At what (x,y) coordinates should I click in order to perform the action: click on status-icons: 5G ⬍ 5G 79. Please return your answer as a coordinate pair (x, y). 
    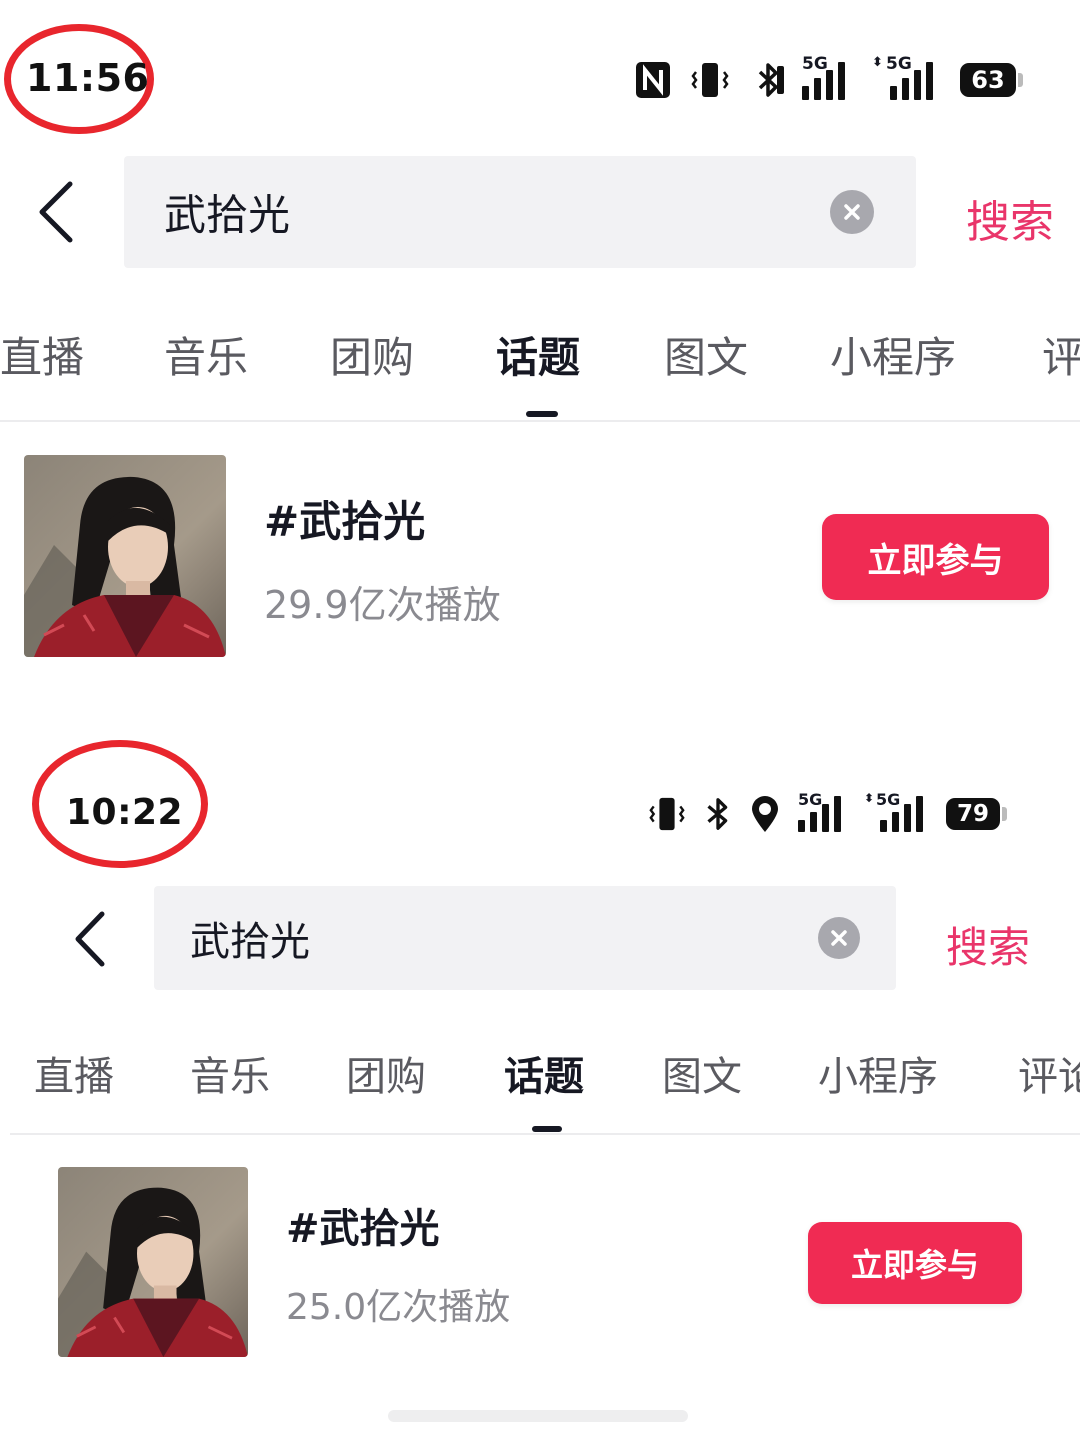
    Looking at the image, I should click on (827, 813).